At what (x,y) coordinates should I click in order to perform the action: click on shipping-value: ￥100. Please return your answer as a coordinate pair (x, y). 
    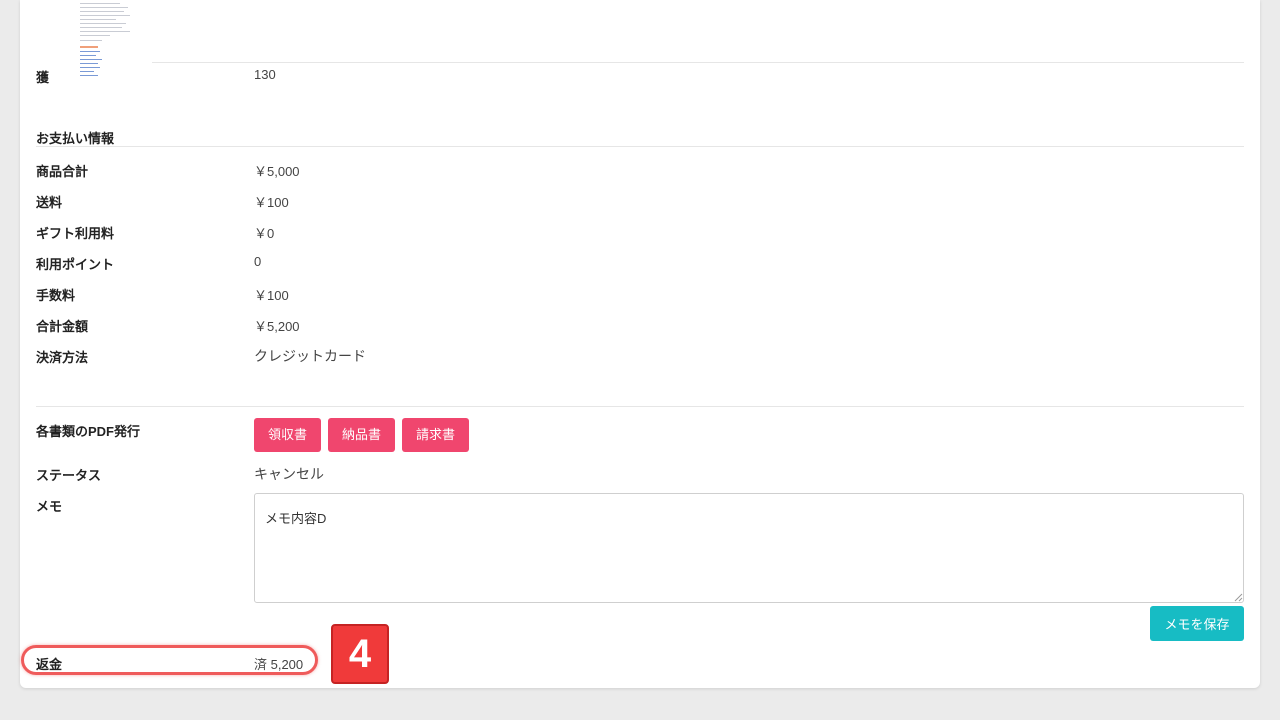
    Looking at the image, I should click on (271, 202).